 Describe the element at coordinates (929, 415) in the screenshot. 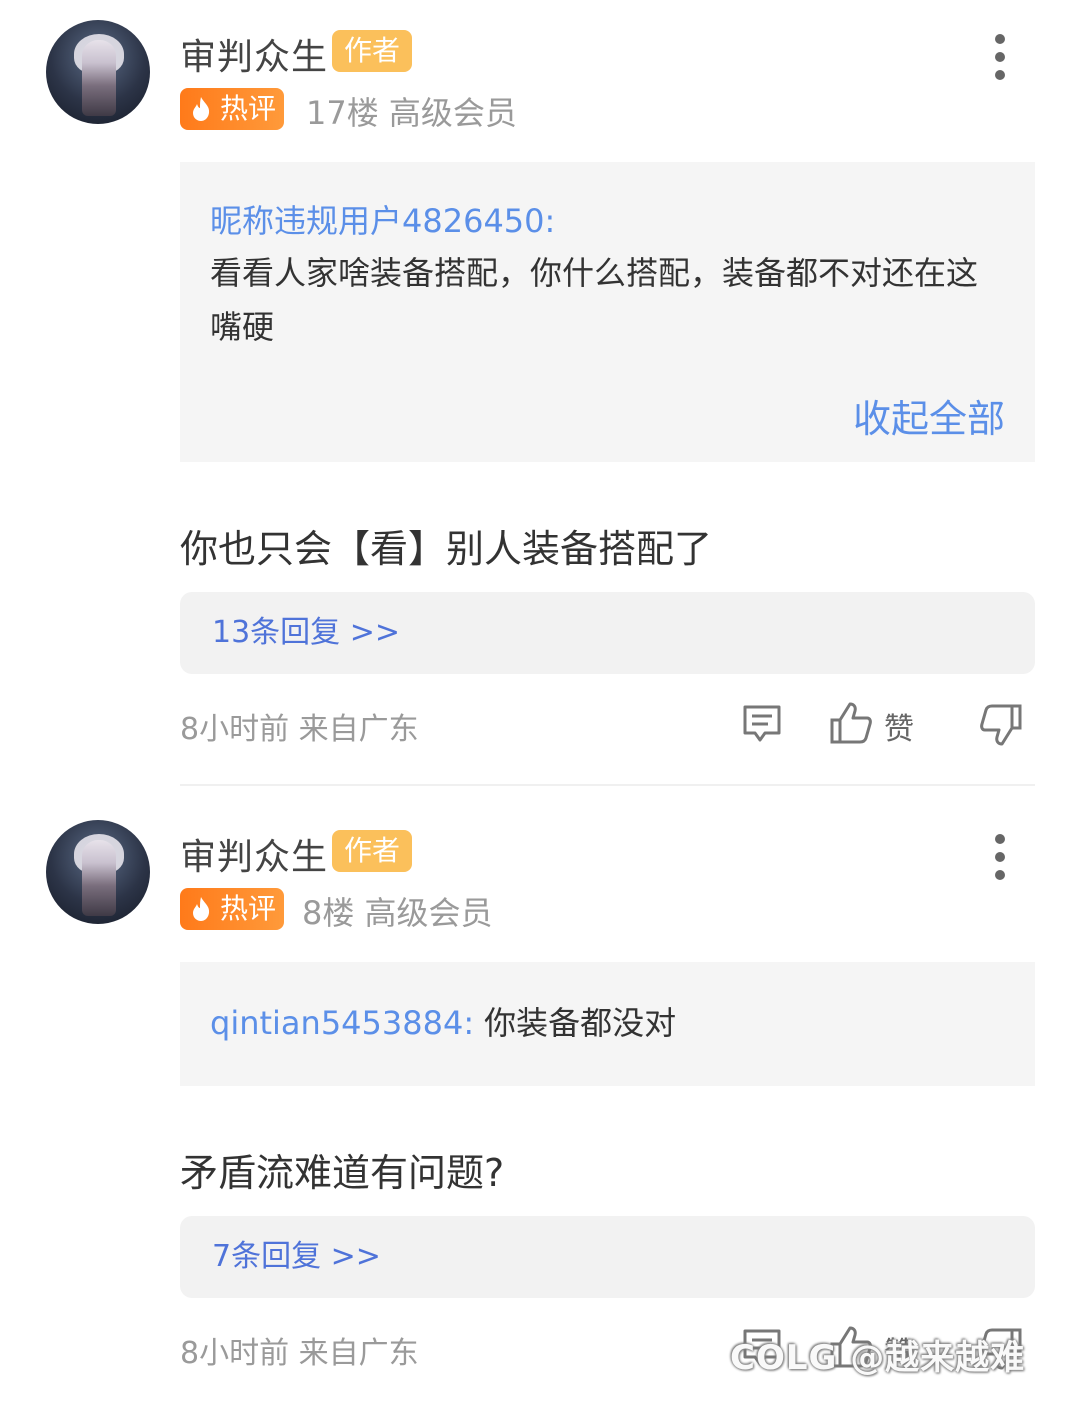

I see `collapse-all-link: 收起全部` at that location.